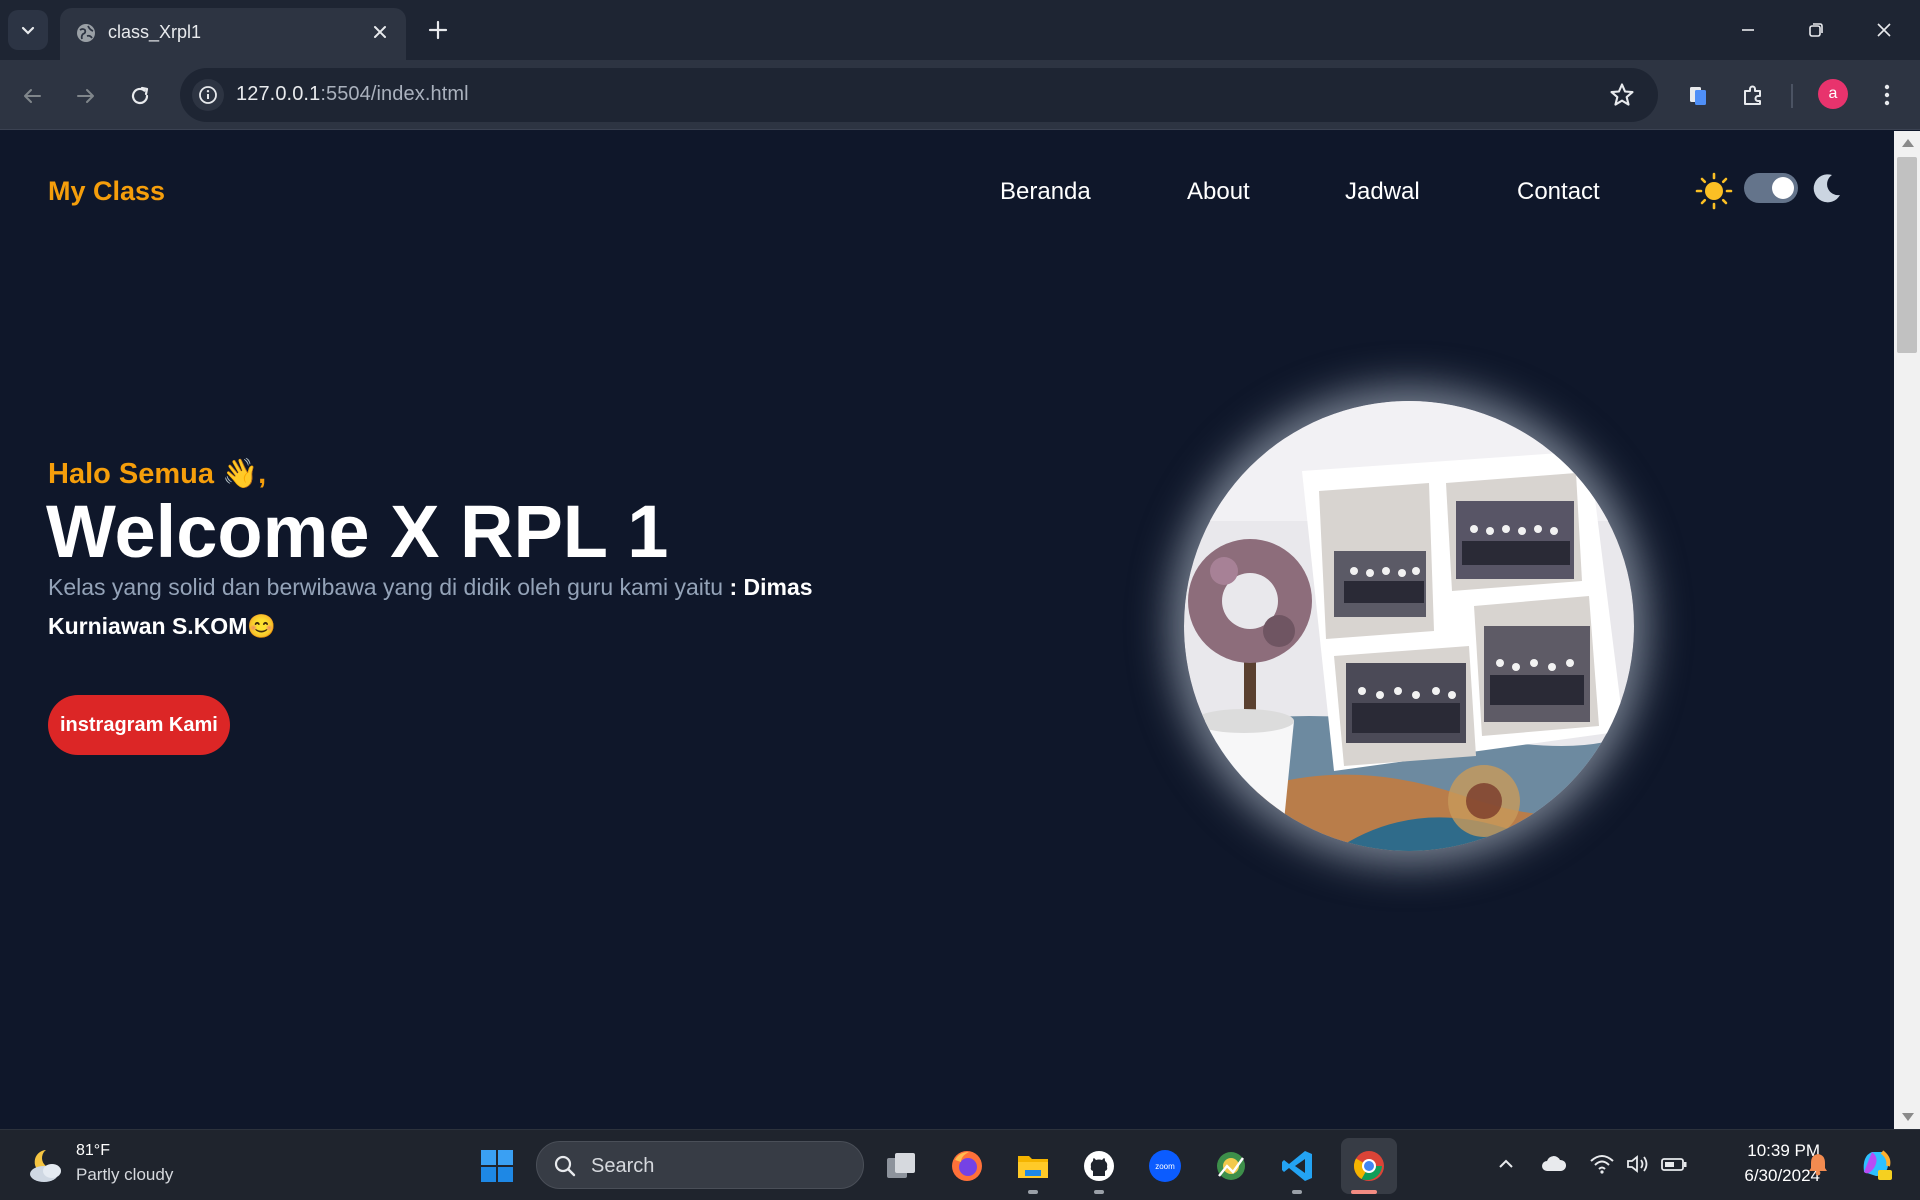 This screenshot has height=1200, width=1920. I want to click on search-placeholder: Search, so click(623, 1166).